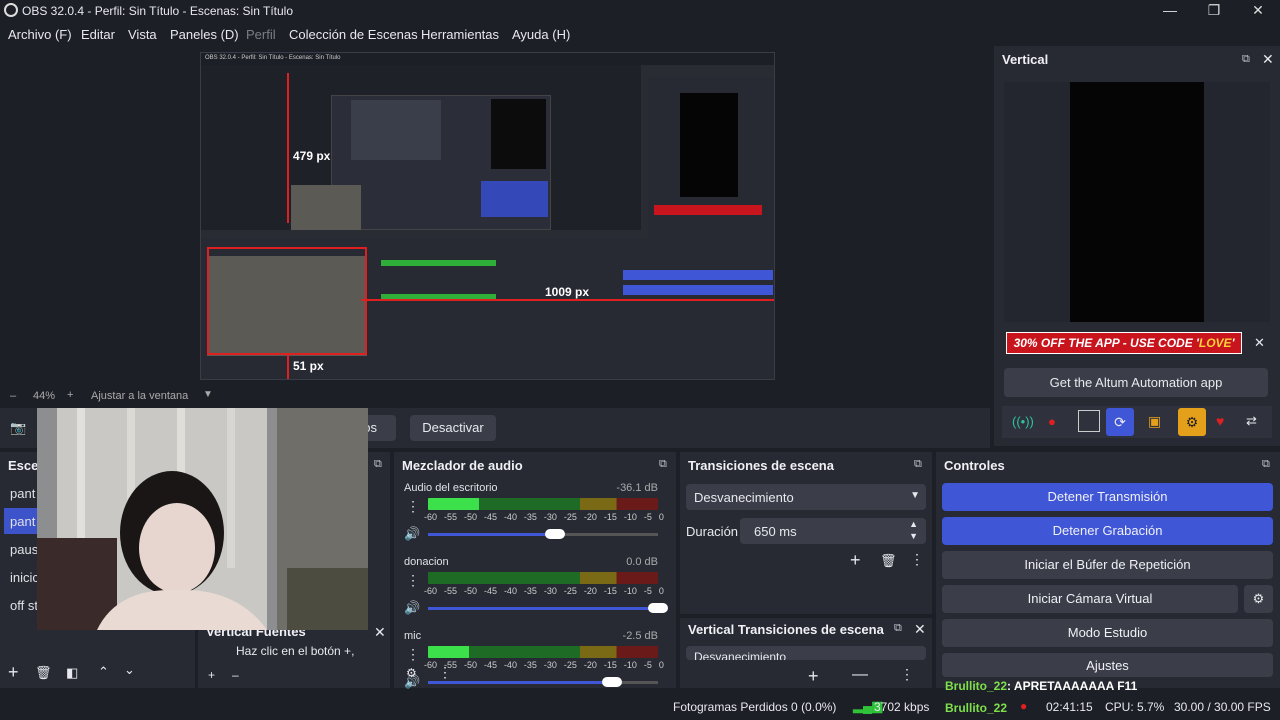 The width and height of the screenshot is (1280, 720). What do you see at coordinates (833, 531) in the screenshot?
I see `duration-input: 650 ms ▲ ▼` at bounding box center [833, 531].